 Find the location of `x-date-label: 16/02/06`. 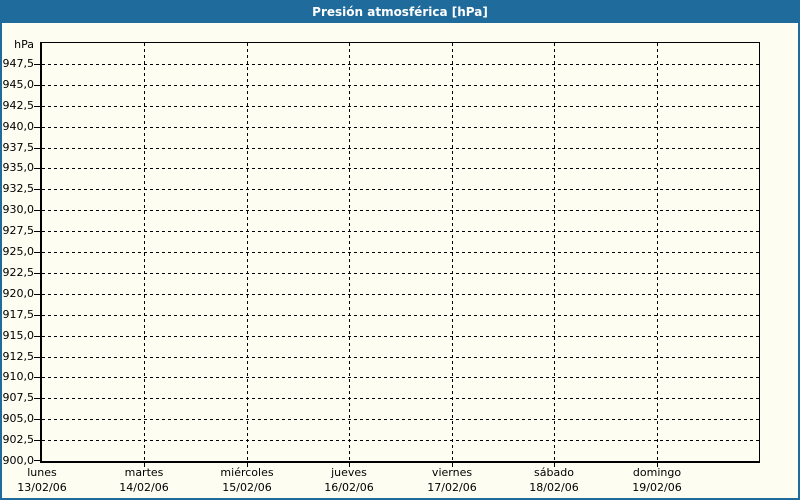

x-date-label: 16/02/06 is located at coordinates (349, 487).